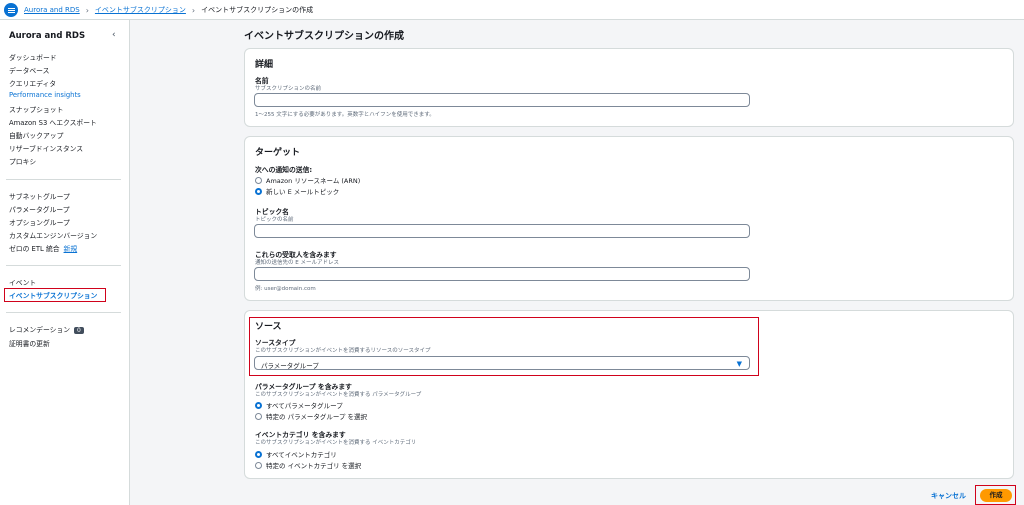 Image resolution: width=1024 pixels, height=505 pixels. What do you see at coordinates (264, 65) in the screenshot?
I see `details-heading: 詳細` at bounding box center [264, 65].